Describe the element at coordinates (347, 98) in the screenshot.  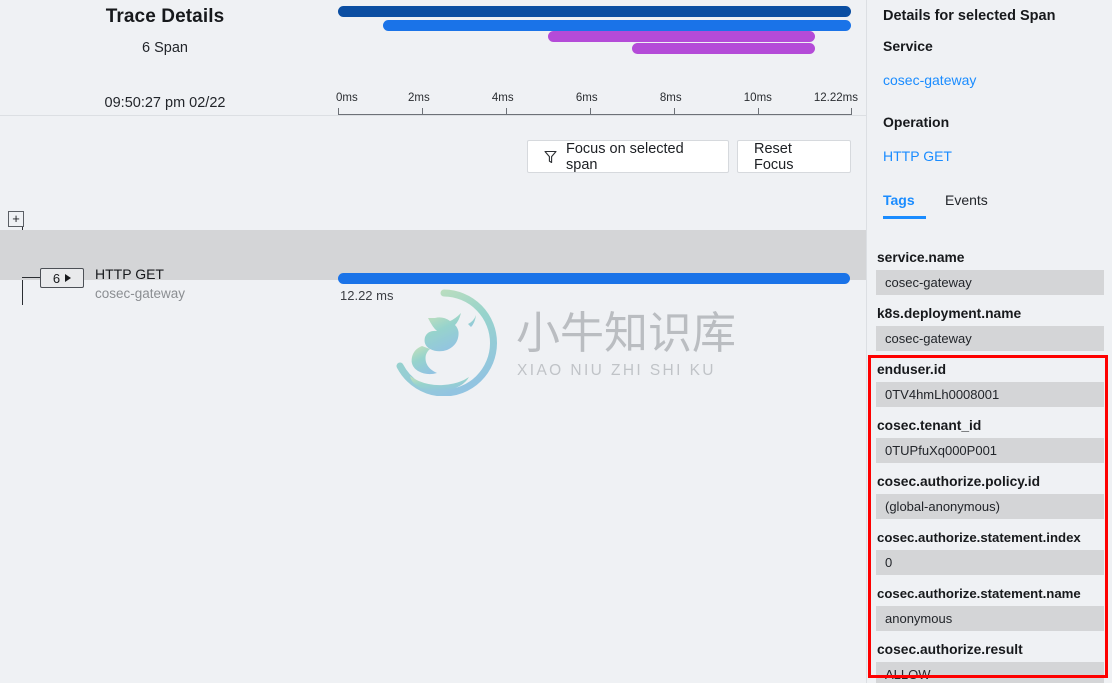
I see `axis-tick-label: 0ms` at that location.